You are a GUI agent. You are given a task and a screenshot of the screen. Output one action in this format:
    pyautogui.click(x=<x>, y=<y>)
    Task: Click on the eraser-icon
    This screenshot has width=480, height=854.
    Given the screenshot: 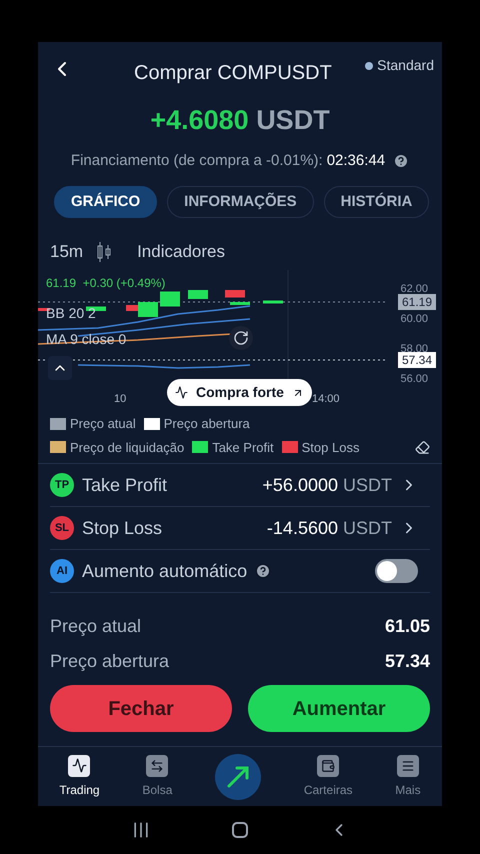 What is the action you would take?
    pyautogui.click(x=422, y=447)
    